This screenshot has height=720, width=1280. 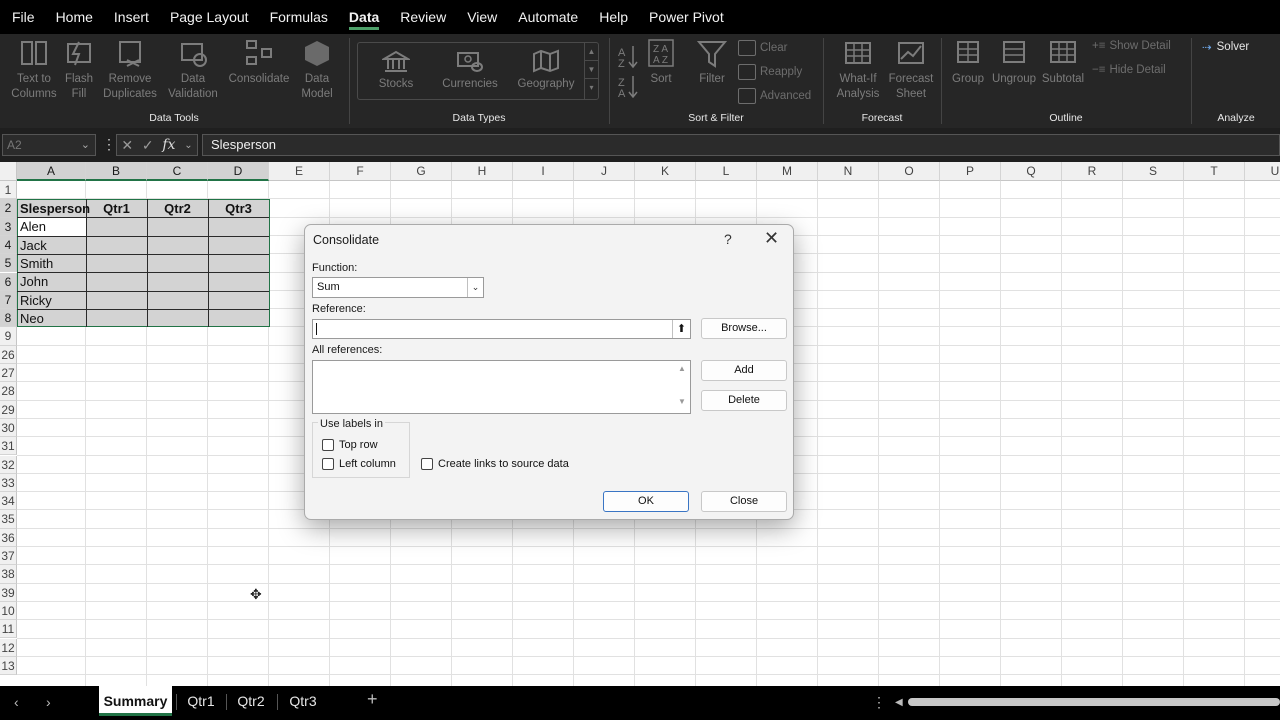 What do you see at coordinates (726, 171) in the screenshot?
I see `column-header-l: L` at bounding box center [726, 171].